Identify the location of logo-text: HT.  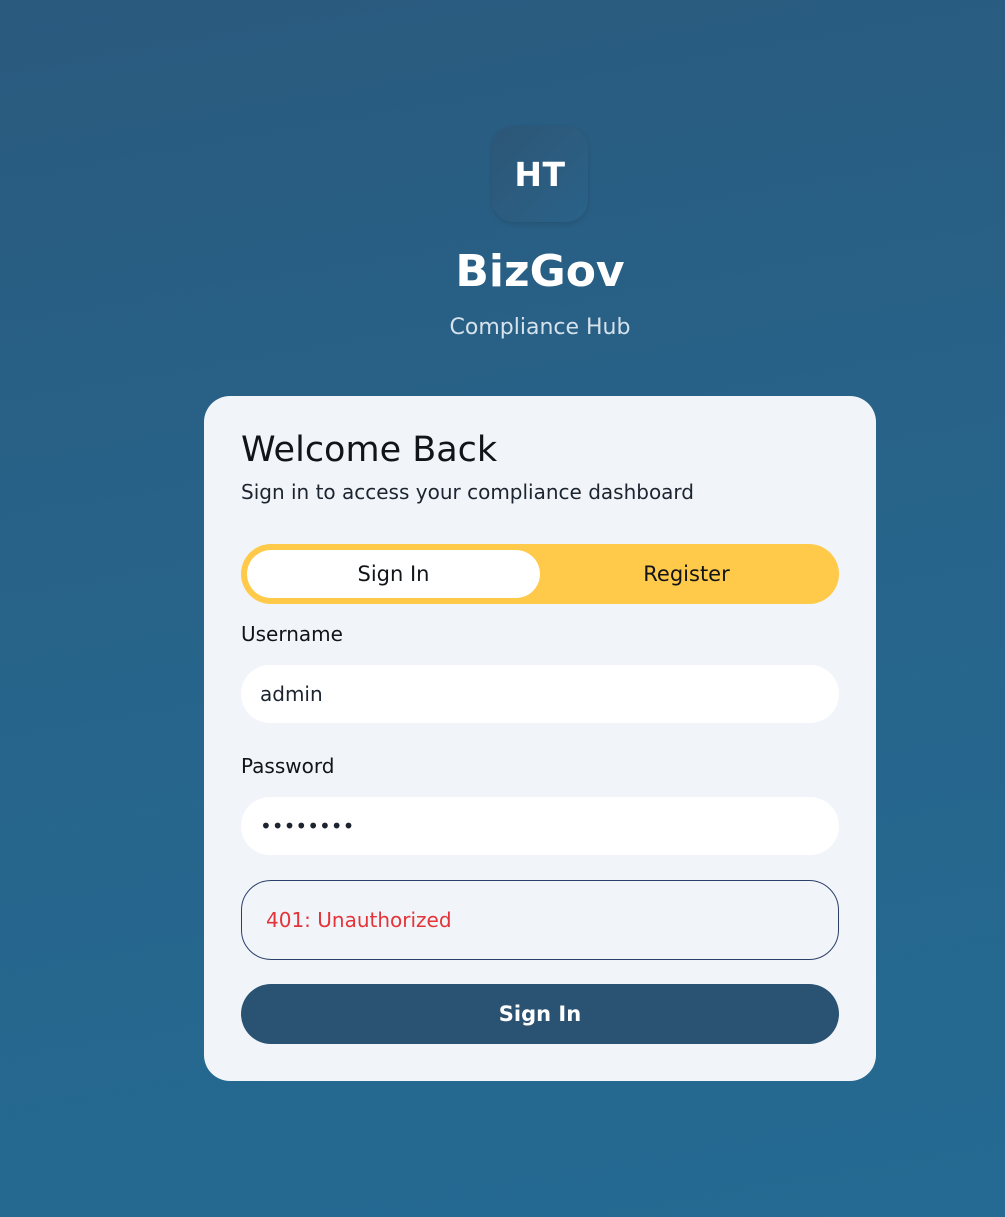
(540, 174).